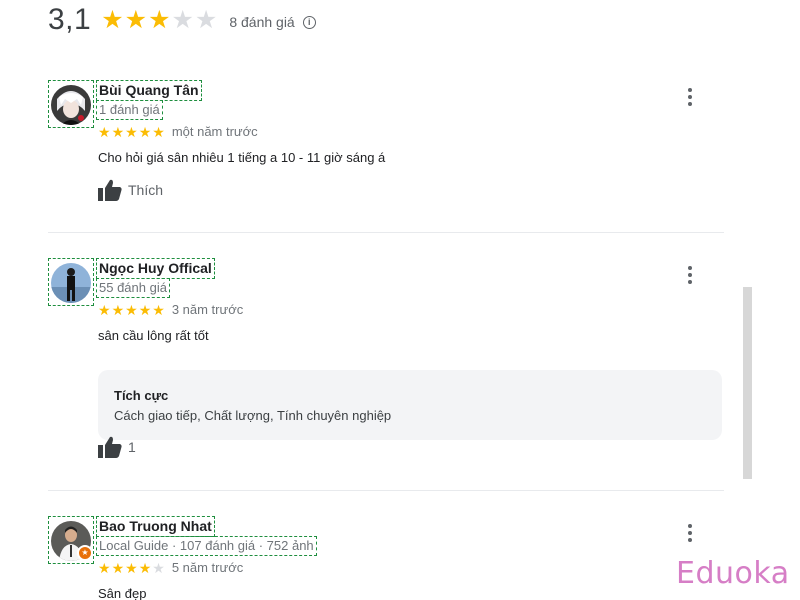  I want to click on average-score: 3,1, so click(70, 19).